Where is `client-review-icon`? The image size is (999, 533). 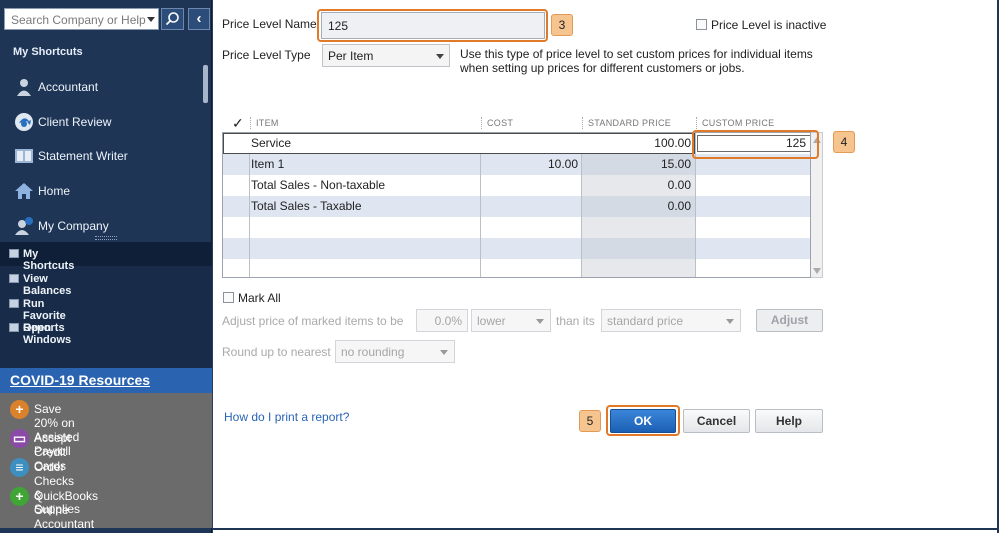 client-review-icon is located at coordinates (24, 122).